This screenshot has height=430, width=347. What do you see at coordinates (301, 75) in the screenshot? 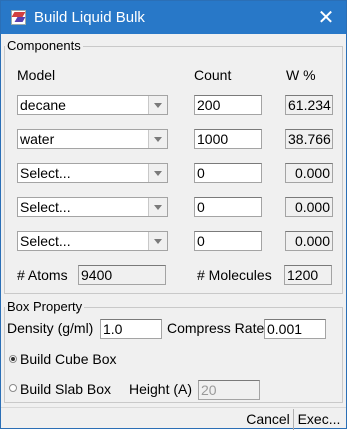
I see `weight-header: W %` at bounding box center [301, 75].